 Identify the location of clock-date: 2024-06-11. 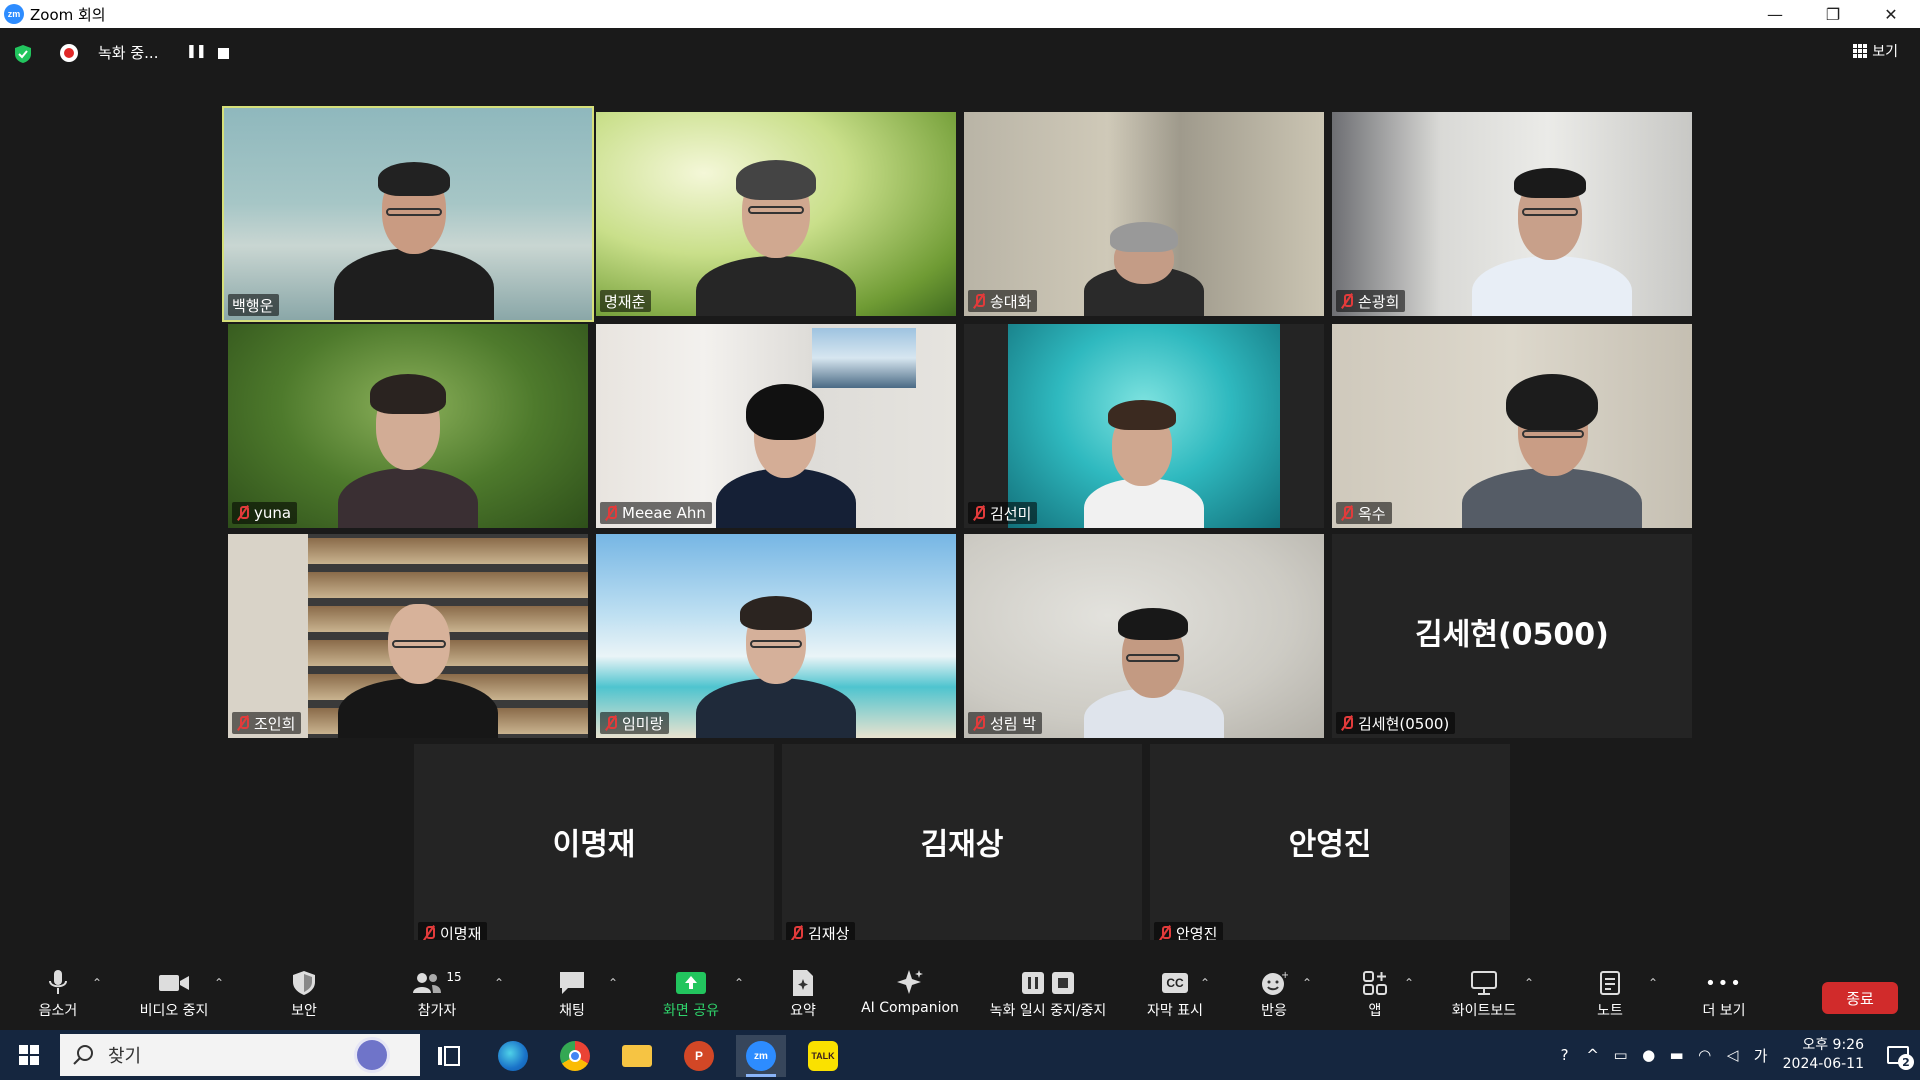
(1823, 1064).